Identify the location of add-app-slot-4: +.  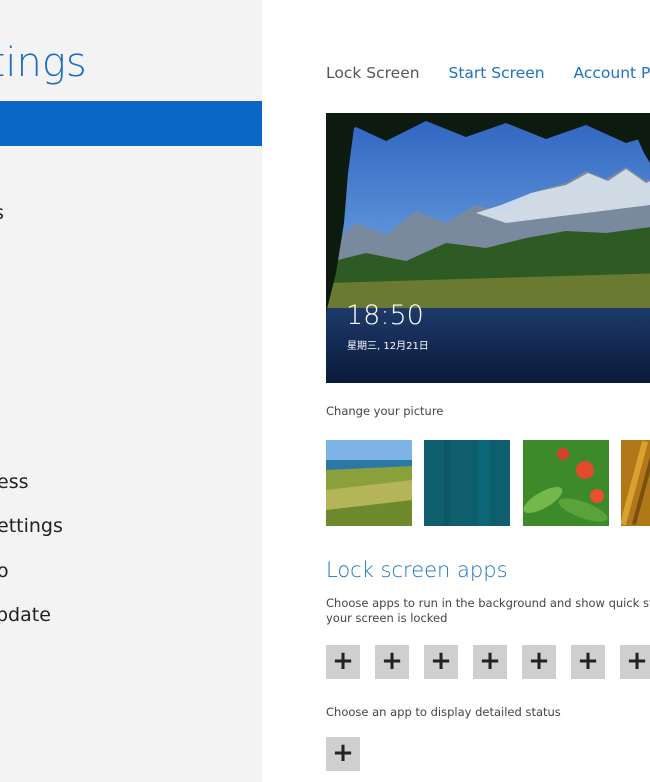
(490, 662).